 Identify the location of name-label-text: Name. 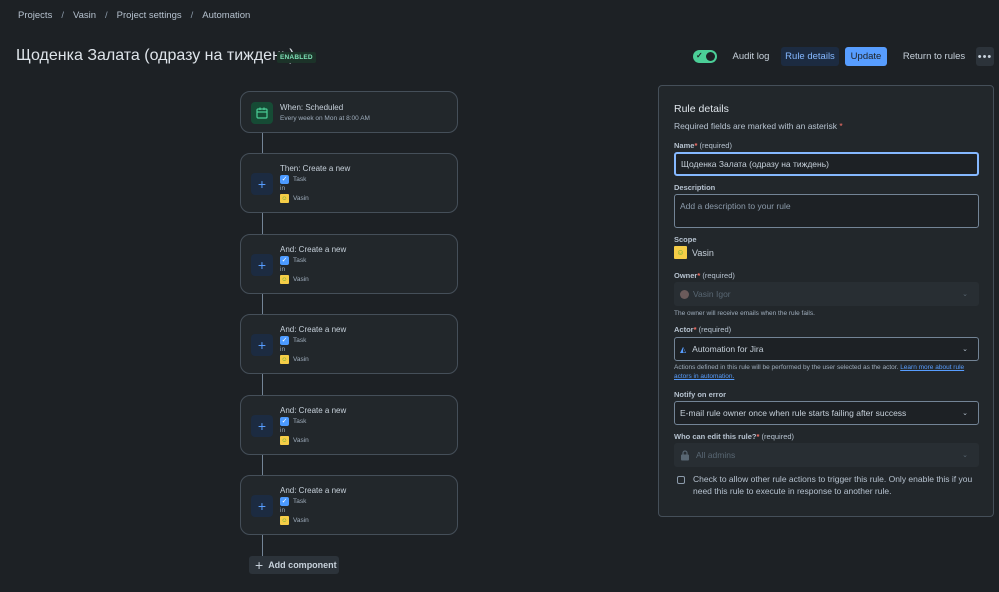
(684, 145).